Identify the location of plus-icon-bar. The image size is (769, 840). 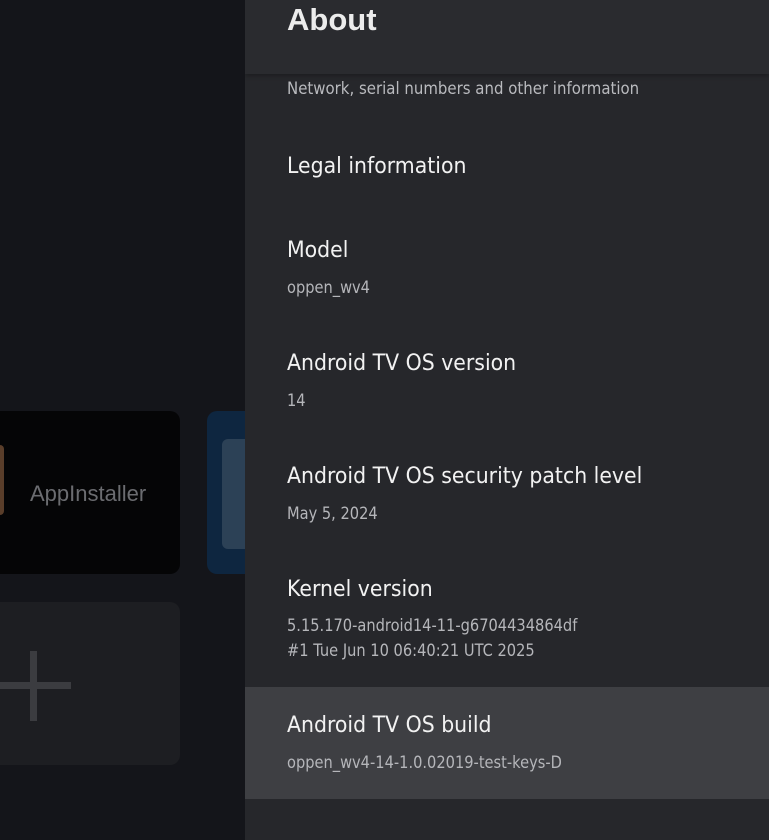
(35, 685).